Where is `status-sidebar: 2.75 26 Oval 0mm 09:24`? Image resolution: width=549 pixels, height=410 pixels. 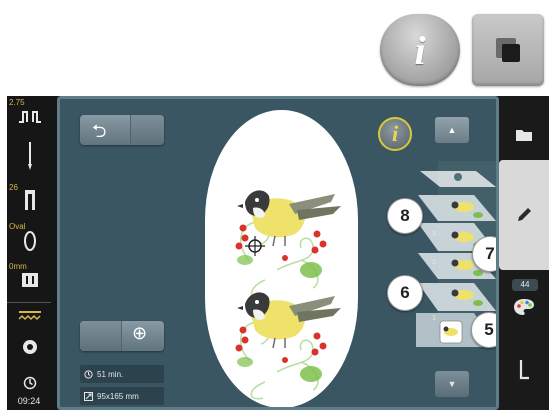 status-sidebar: 2.75 26 Oval 0mm 09:24 is located at coordinates (32, 253).